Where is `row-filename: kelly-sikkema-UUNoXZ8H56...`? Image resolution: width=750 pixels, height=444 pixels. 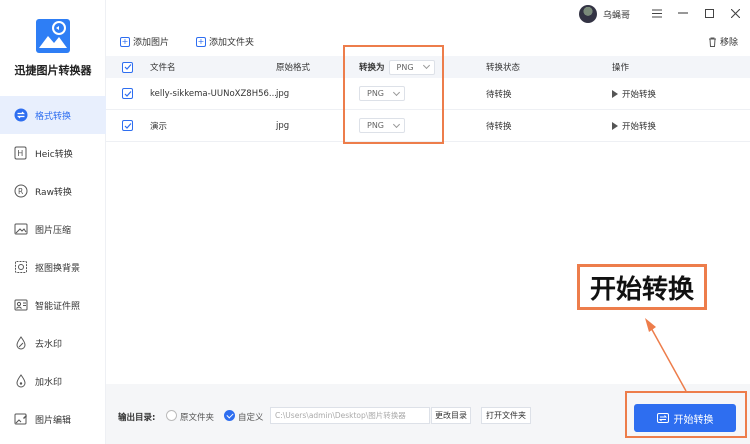
row-filename: kelly-sikkema-UUNoXZ8H56... is located at coordinates (214, 93).